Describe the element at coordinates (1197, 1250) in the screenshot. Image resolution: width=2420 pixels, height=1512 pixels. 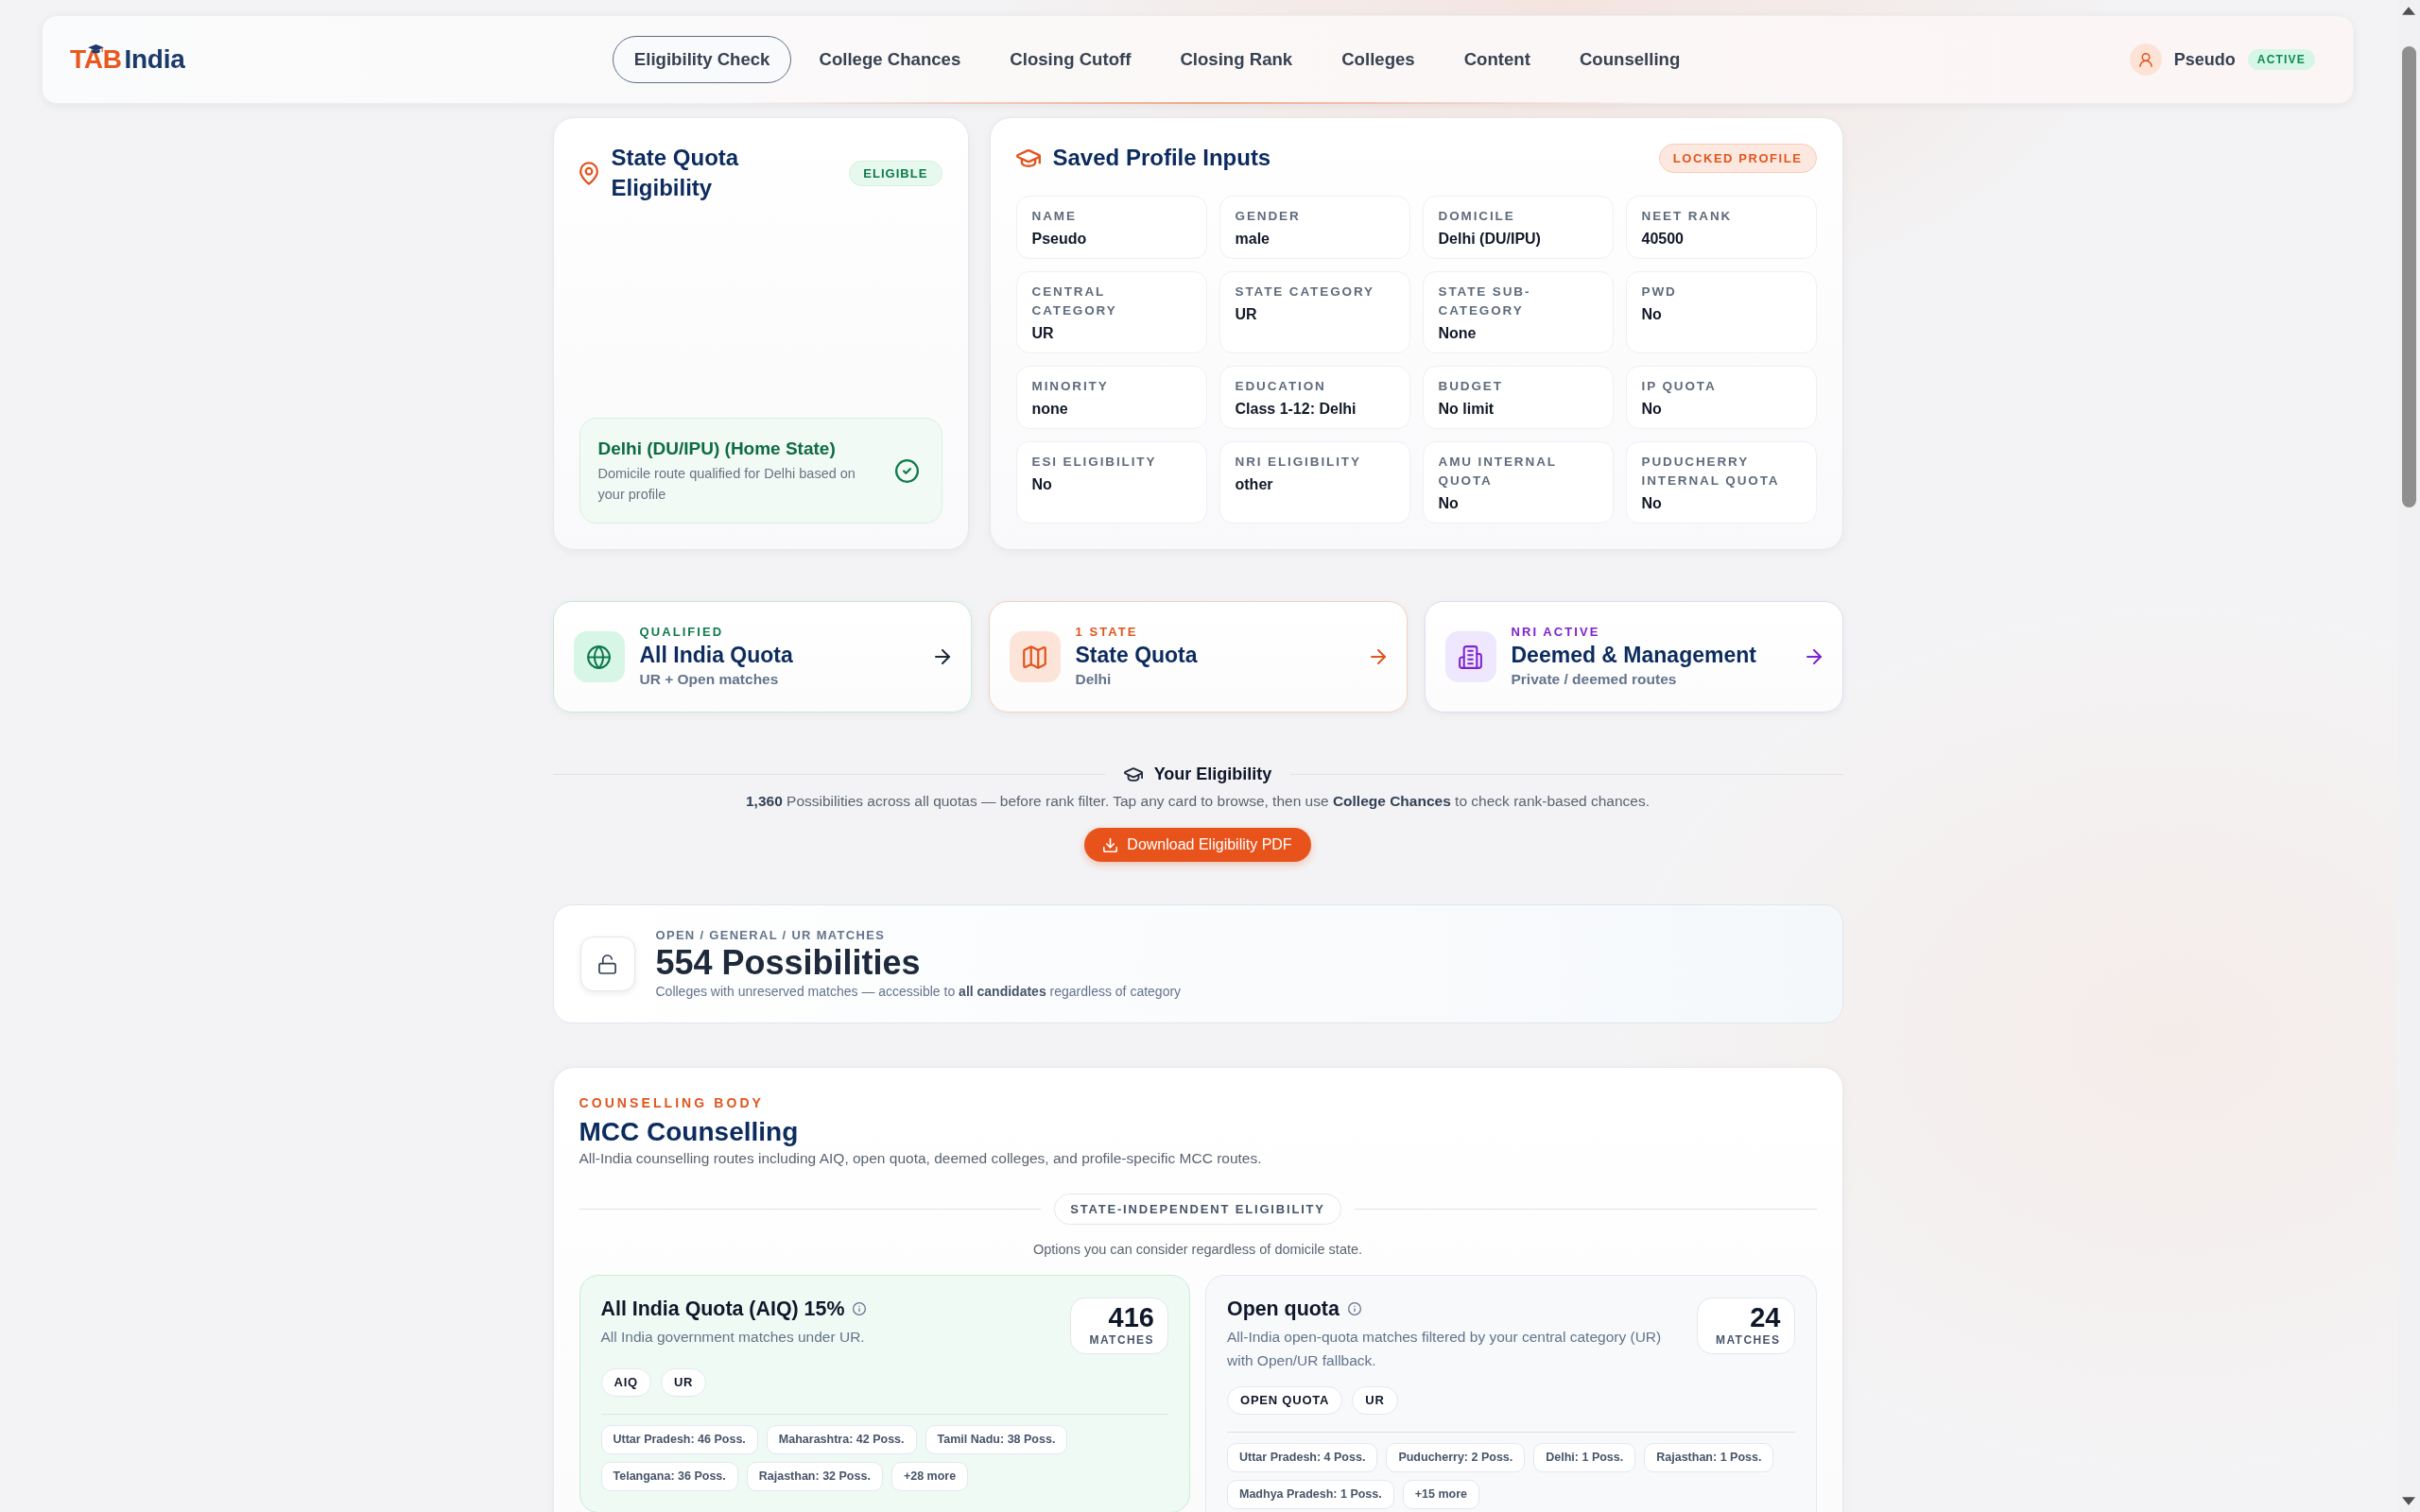
I see `section-note: Options you can consider regardless of domicile state.` at that location.